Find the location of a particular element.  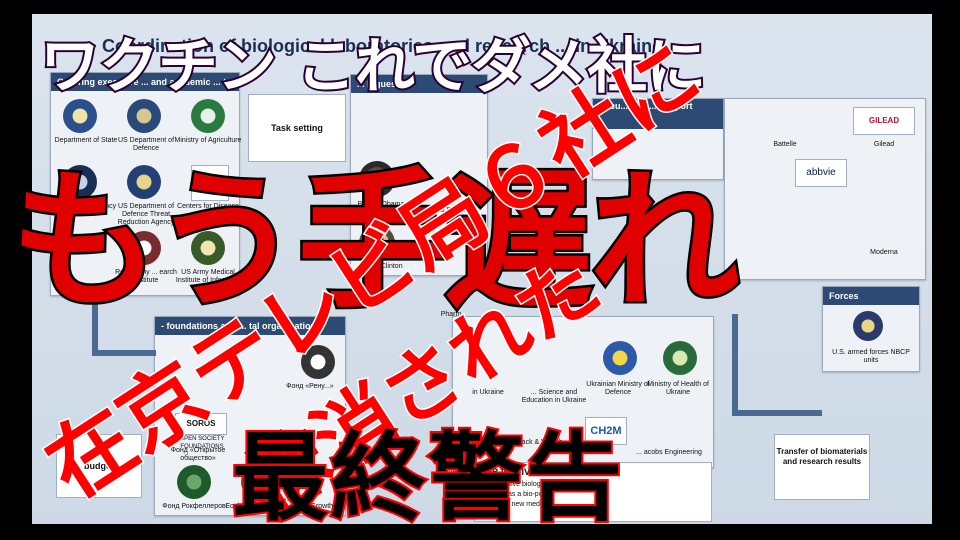

gilead-logo-icon: GILEAD is located at coordinates (884, 121).